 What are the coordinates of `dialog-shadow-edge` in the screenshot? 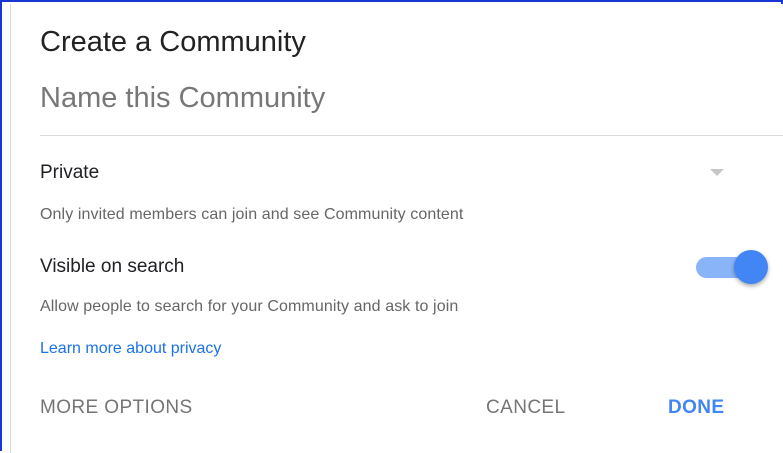 It's located at (10, 228).